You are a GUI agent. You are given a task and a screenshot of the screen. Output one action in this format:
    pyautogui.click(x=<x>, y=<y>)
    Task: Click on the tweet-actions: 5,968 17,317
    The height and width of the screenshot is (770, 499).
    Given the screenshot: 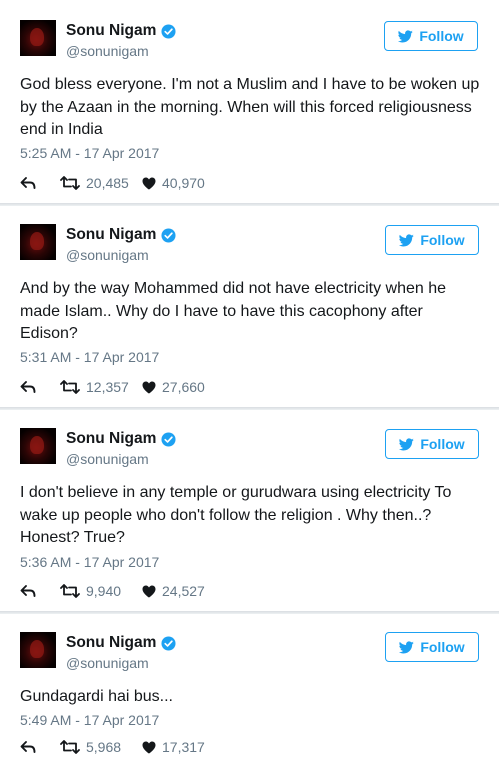 What is the action you would take?
    pyautogui.click(x=112, y=747)
    